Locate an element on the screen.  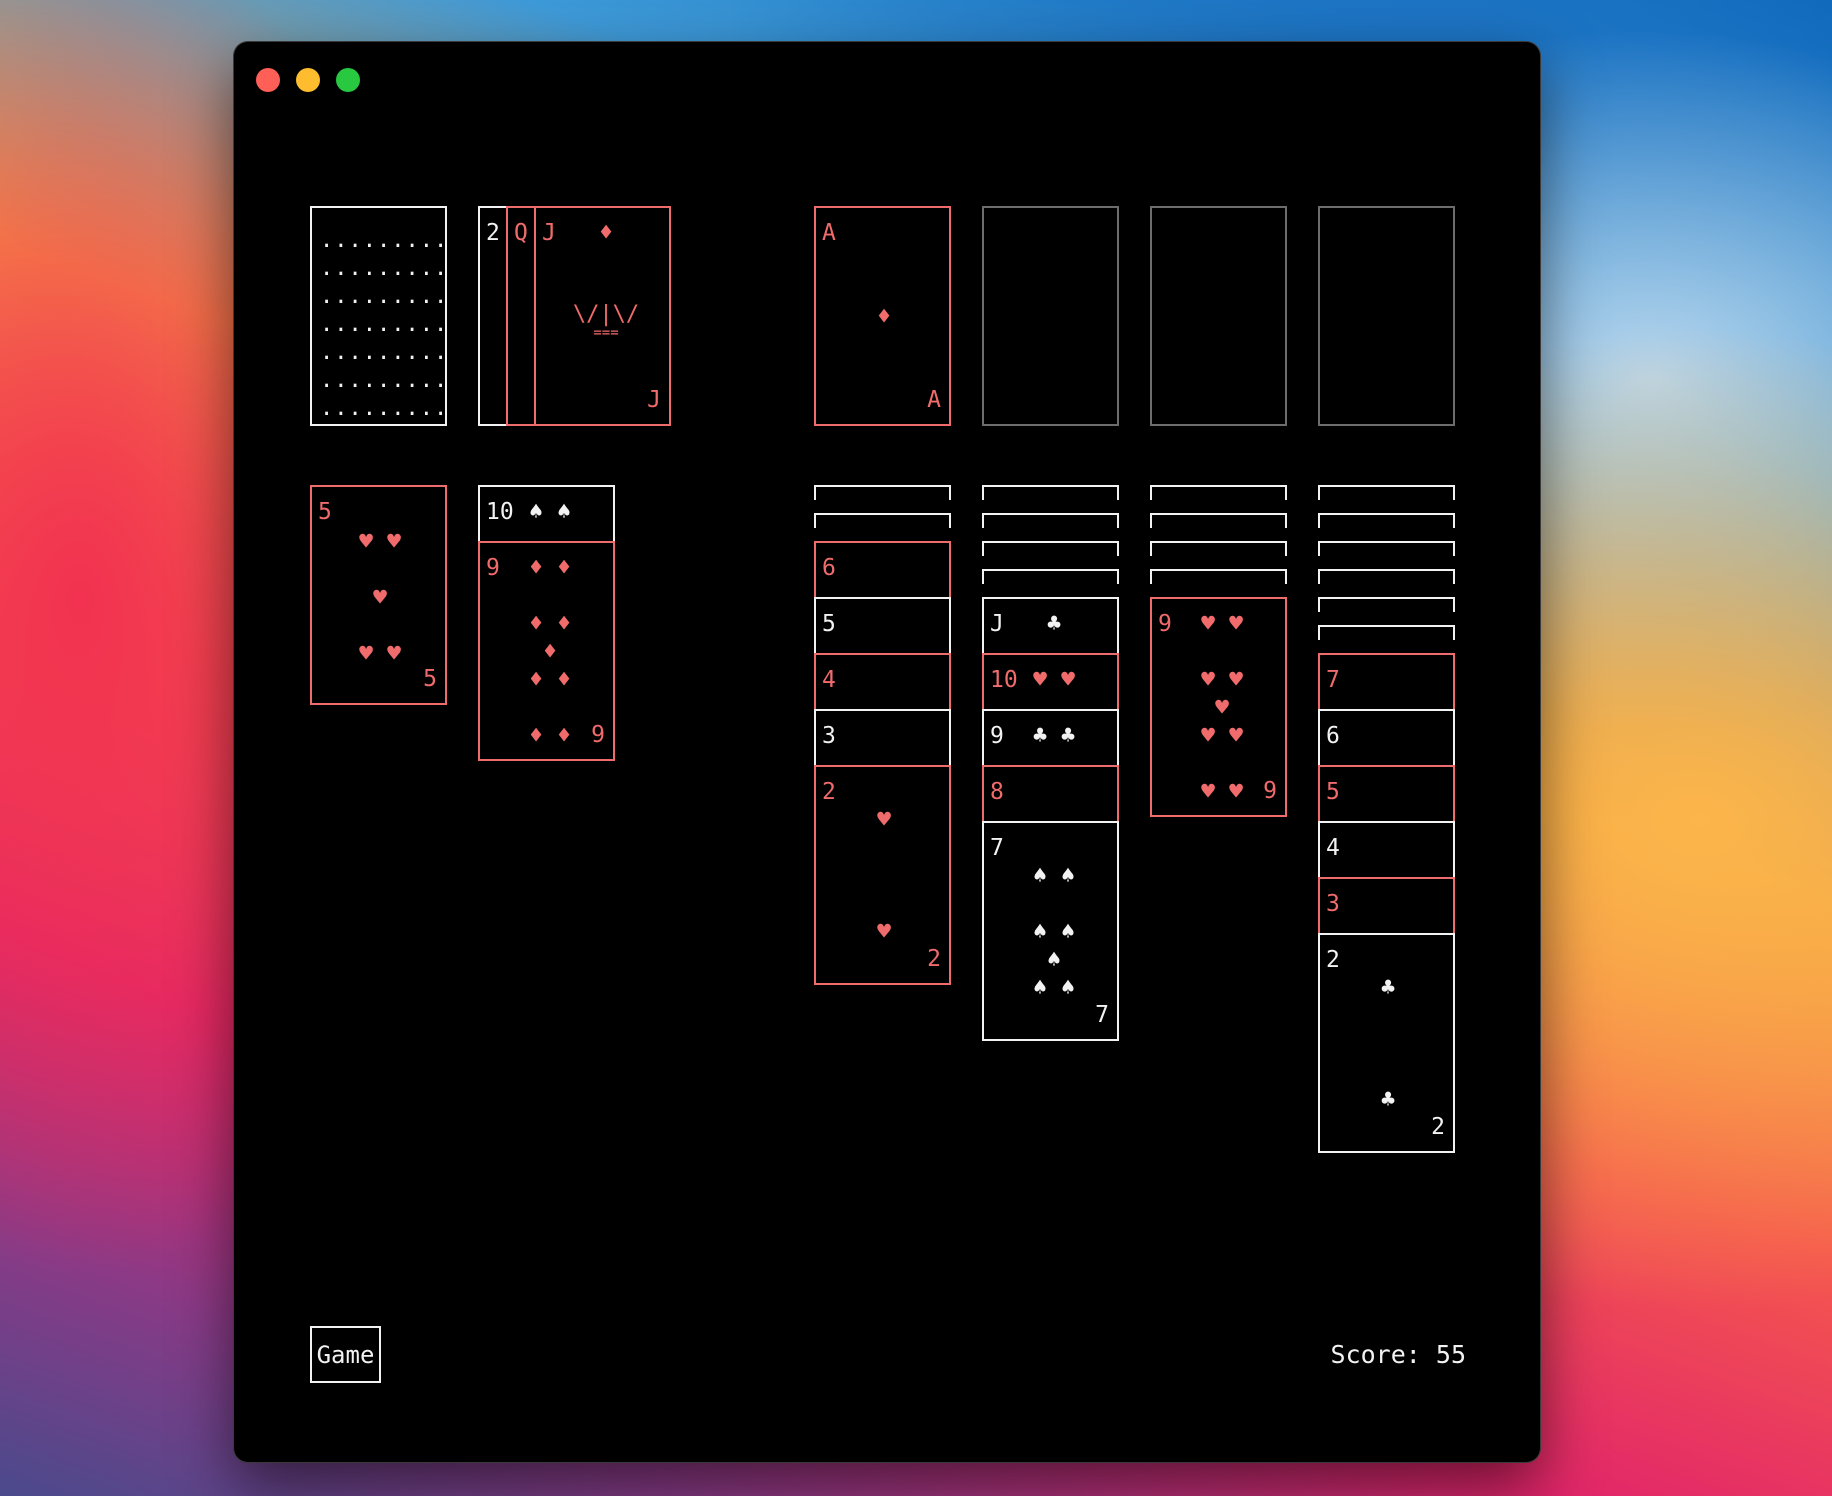
card-rank: 6 is located at coordinates (1333, 736).